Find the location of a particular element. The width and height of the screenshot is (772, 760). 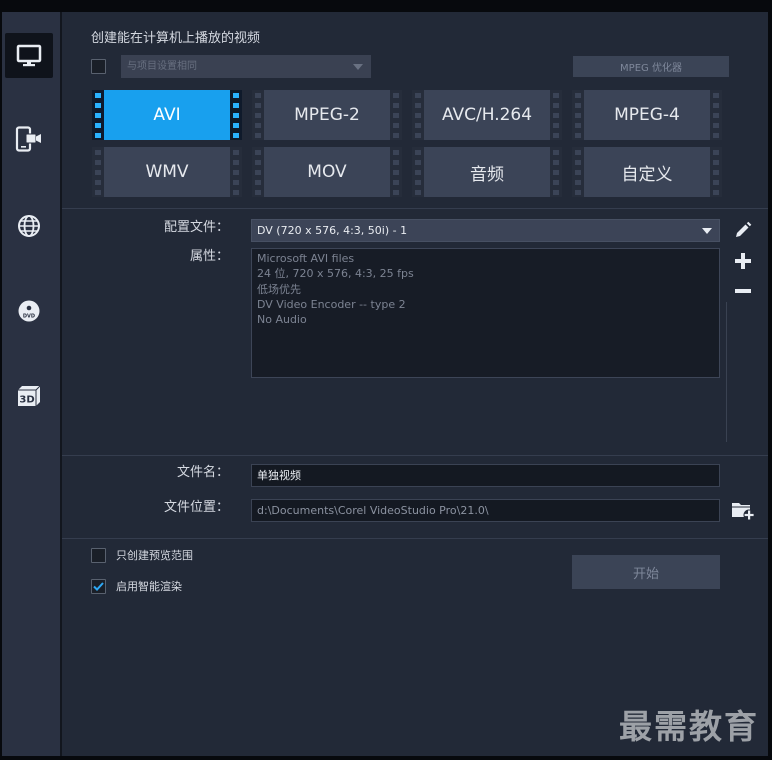

page-title: 创建能在计算机上播放的视频 is located at coordinates (176, 38).